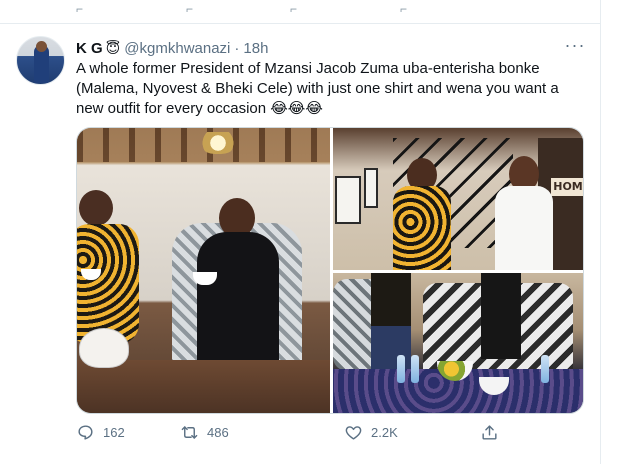 This screenshot has height=464, width=628. What do you see at coordinates (296, 432) in the screenshot?
I see `tweet-actions-bar: 162 486 2.2K` at bounding box center [296, 432].